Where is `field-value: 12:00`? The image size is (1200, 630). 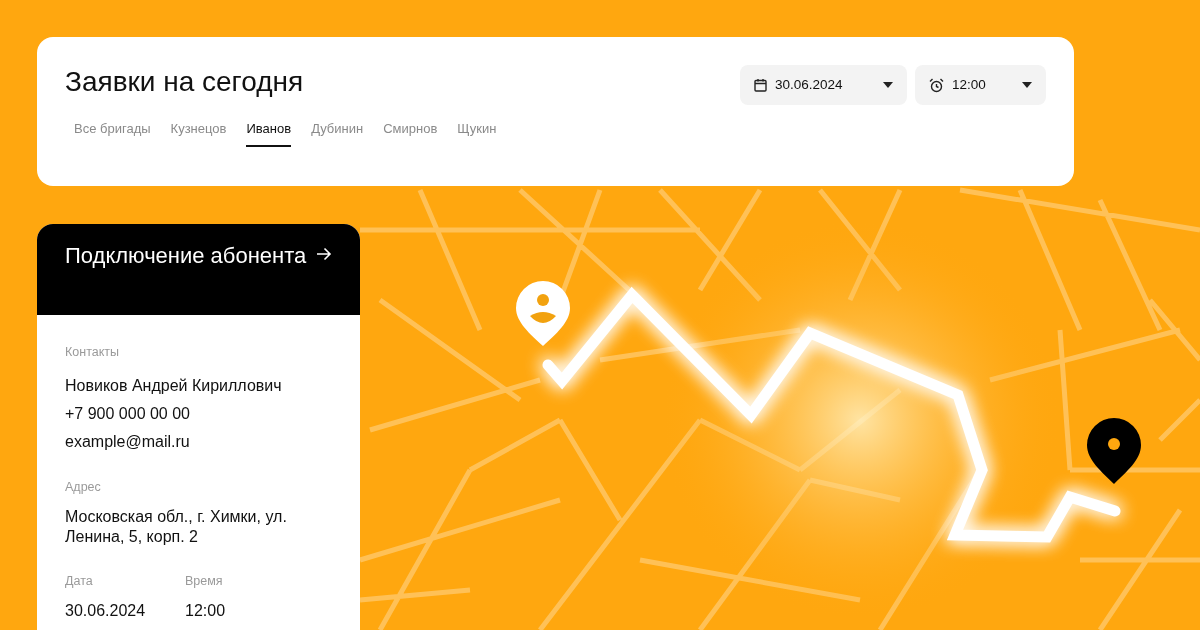
field-value: 12:00 is located at coordinates (206, 610).